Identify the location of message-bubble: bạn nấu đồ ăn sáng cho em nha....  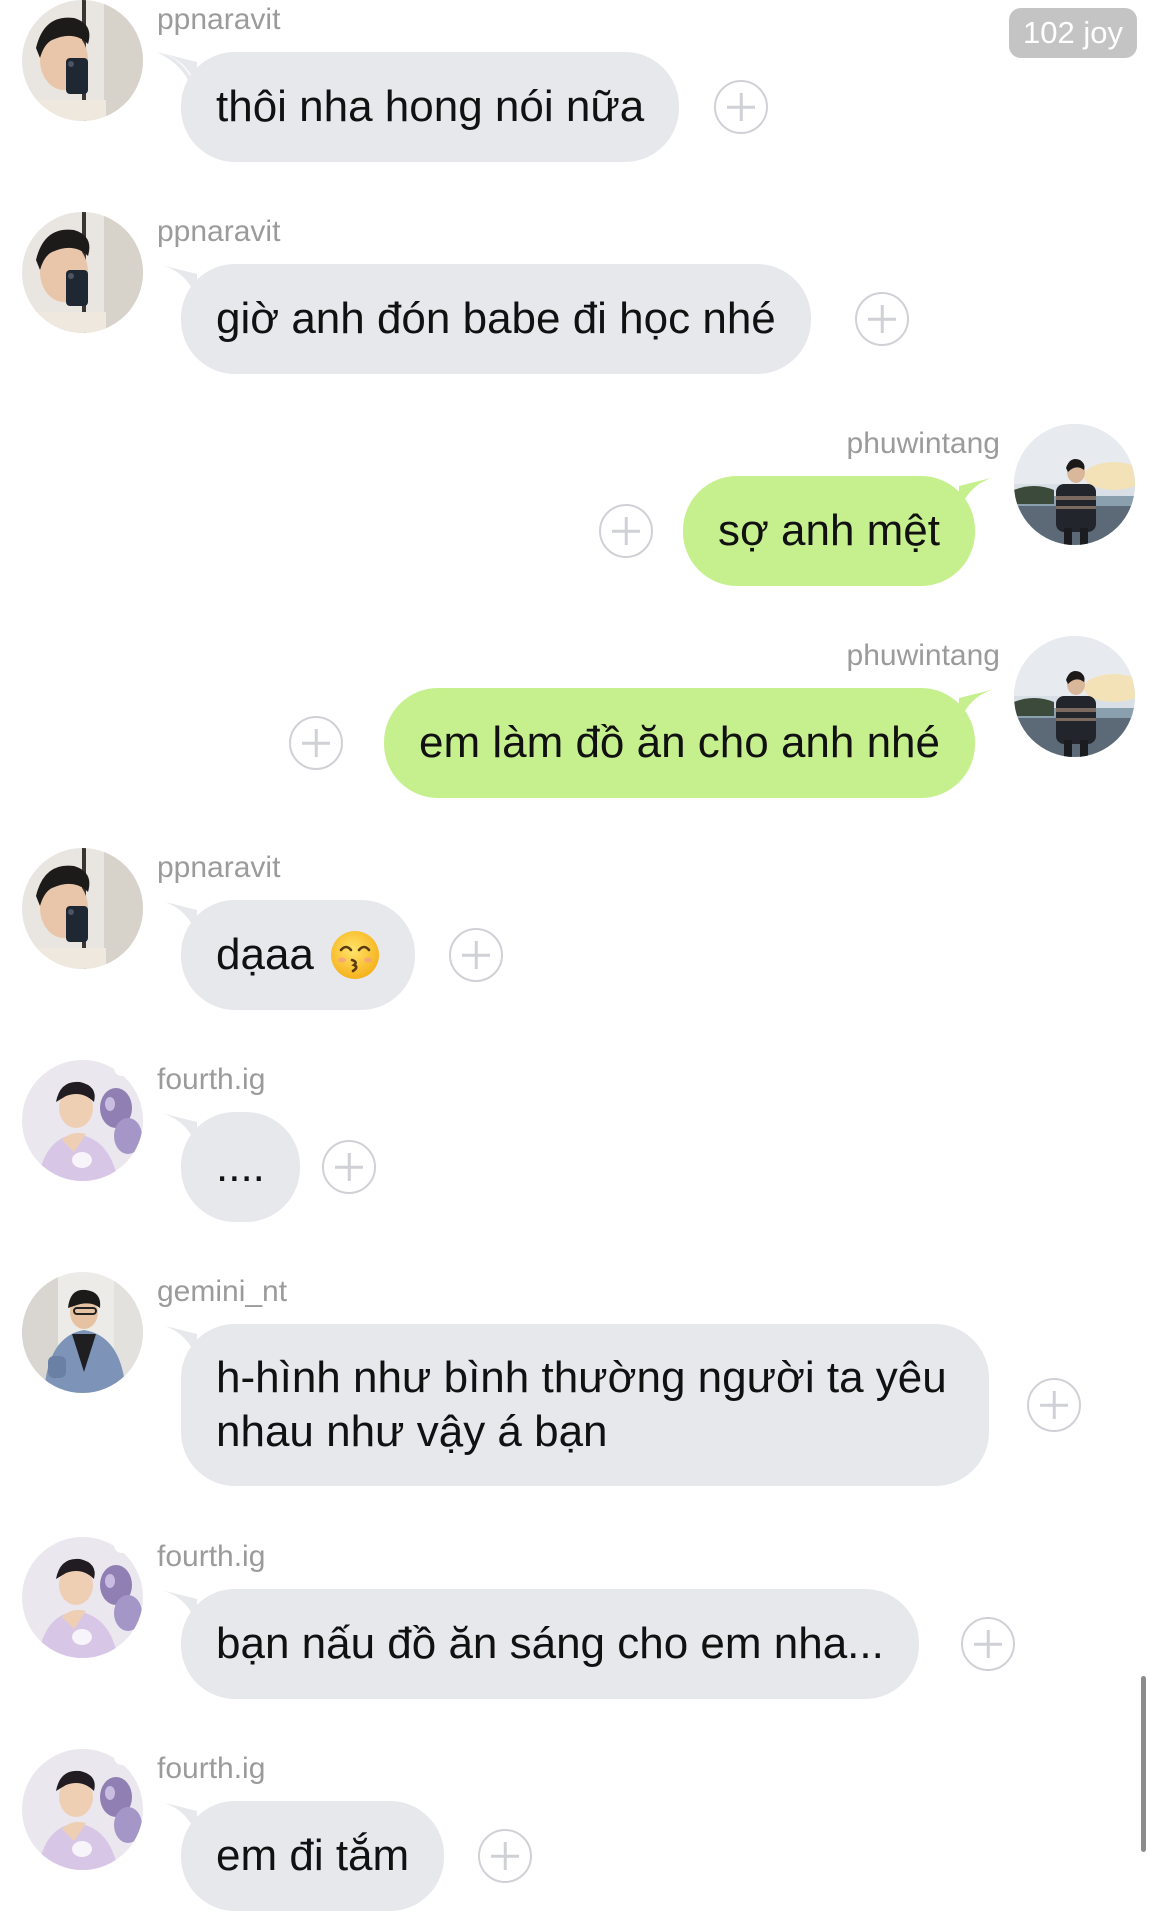
(538, 1644).